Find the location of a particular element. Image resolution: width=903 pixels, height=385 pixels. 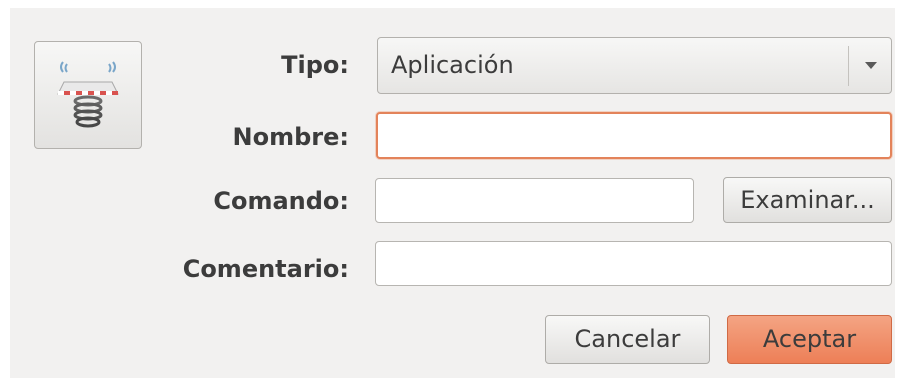

name-input is located at coordinates (634, 135).